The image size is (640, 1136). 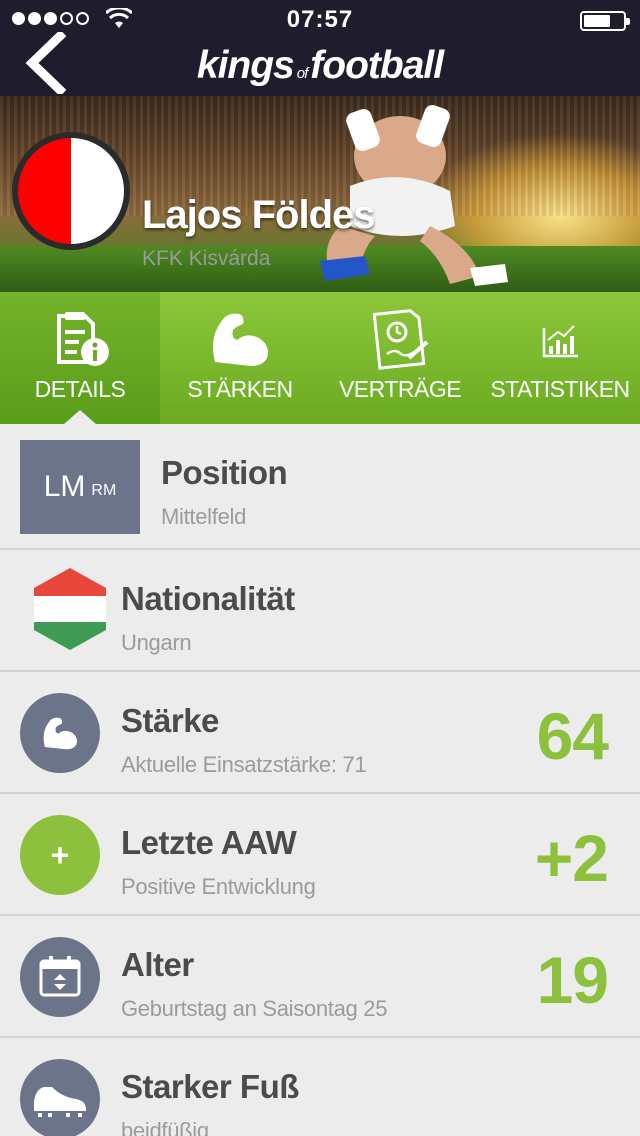 I want to click on details-clipboard-icon, so click(x=83, y=339).